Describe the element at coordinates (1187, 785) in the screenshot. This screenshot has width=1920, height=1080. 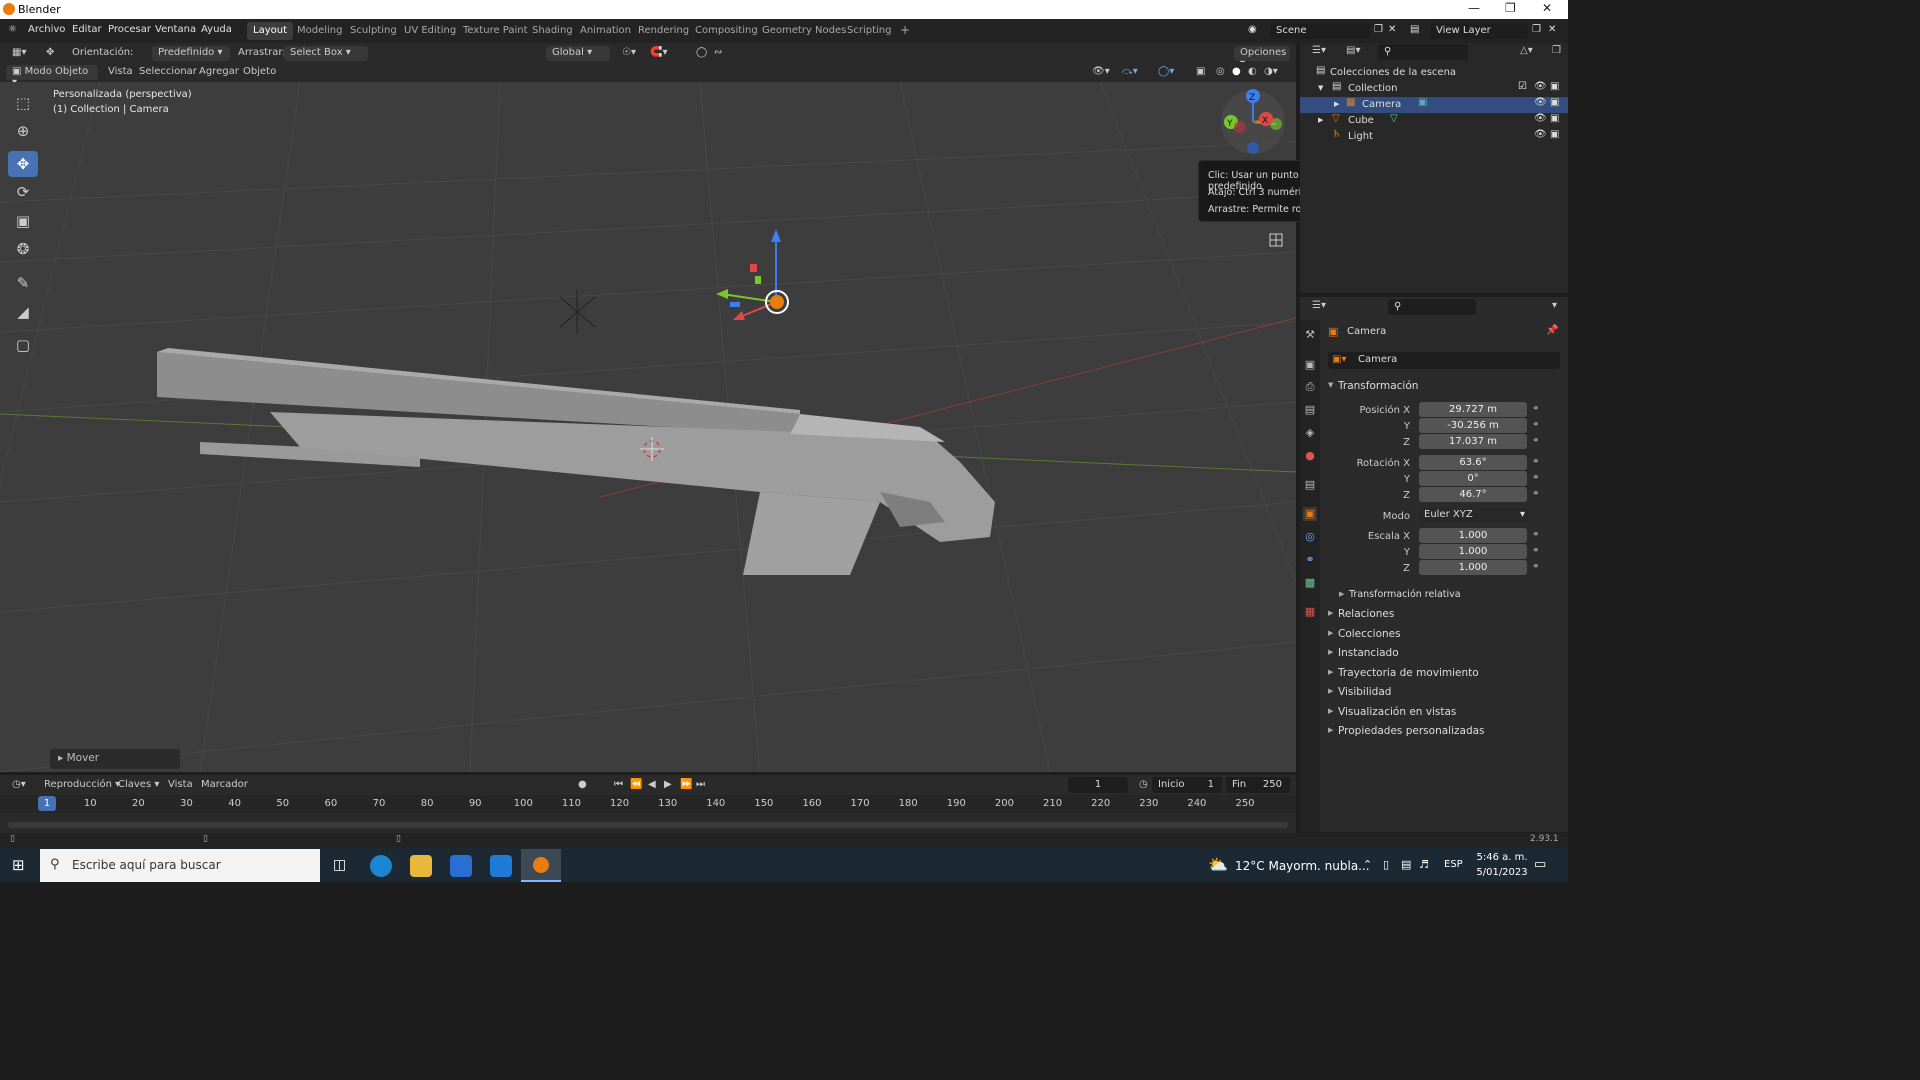
I see `start-frame-field: Inicio 1` at that location.